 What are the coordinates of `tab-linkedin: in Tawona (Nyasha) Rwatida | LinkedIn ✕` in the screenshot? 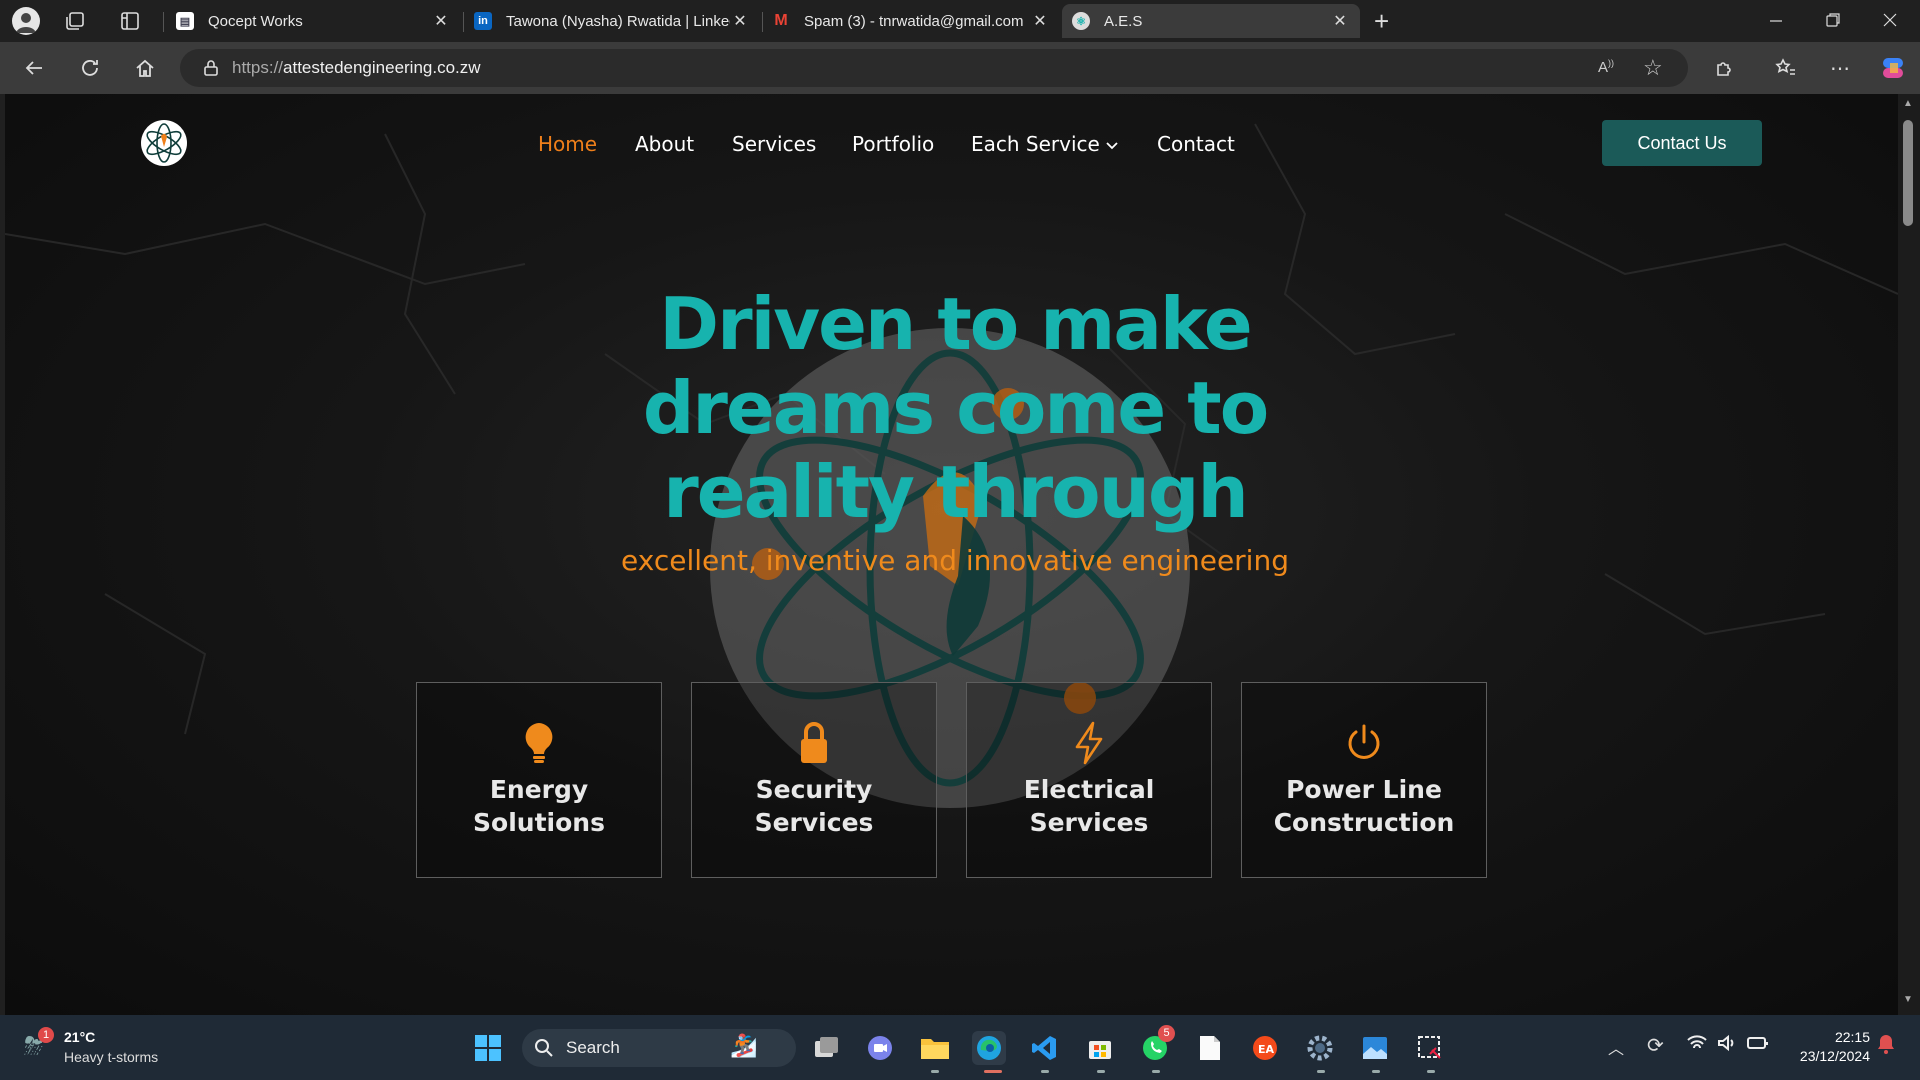 It's located at (612, 21).